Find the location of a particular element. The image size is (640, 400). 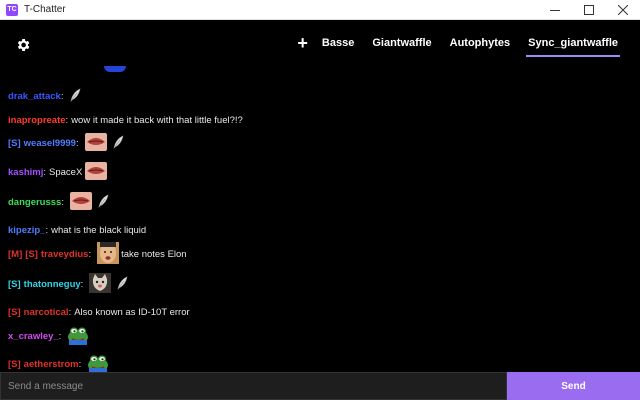

chat-message-text: take notes Elon is located at coordinates (154, 254).